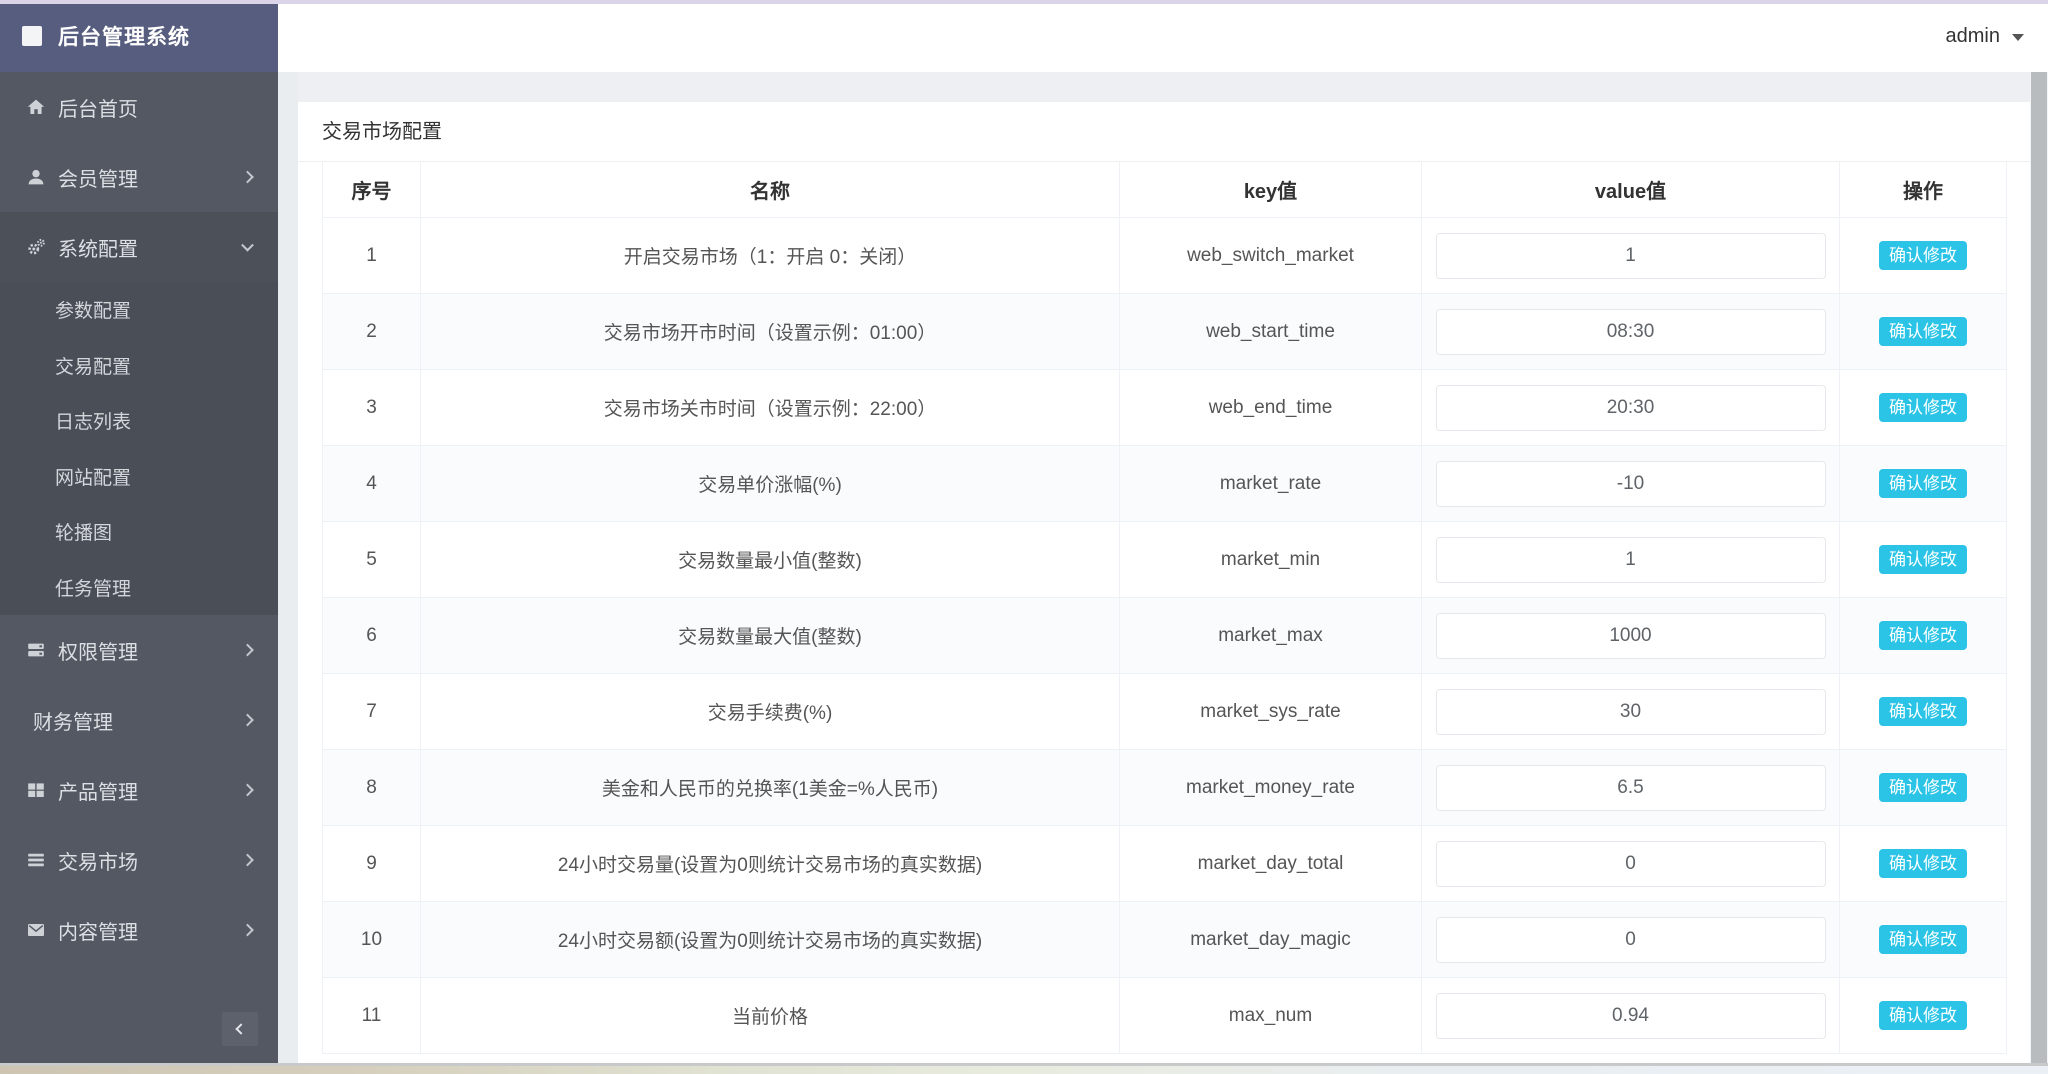 This screenshot has width=2048, height=1074. Describe the element at coordinates (139, 107) in the screenshot. I see `sidebar-item: 后台首页` at that location.